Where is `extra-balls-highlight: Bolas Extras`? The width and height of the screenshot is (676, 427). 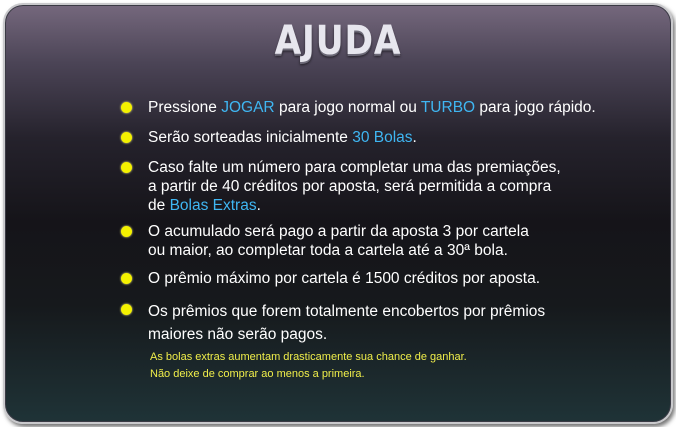 extra-balls-highlight: Bolas Extras is located at coordinates (213, 205).